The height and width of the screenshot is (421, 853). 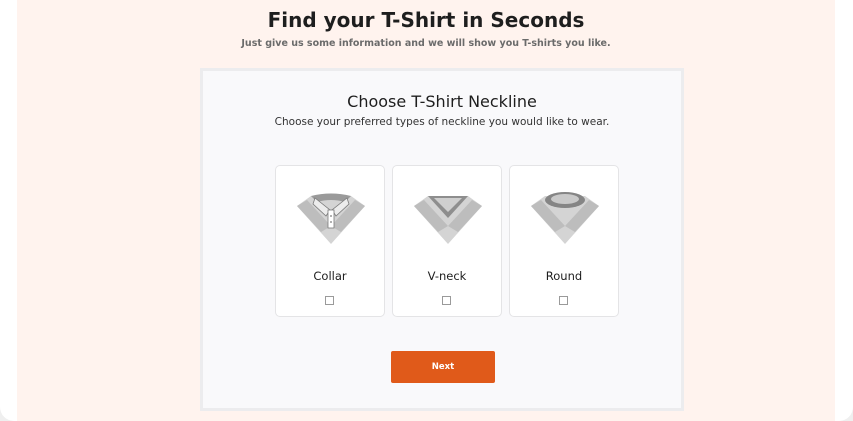 I want to click on option-label-v-neck: V-neck, so click(x=447, y=276).